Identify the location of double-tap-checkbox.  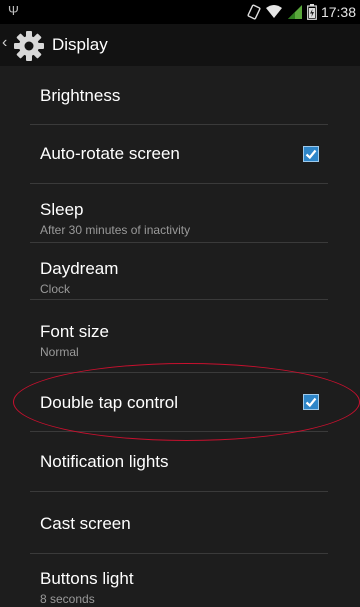
(311, 402).